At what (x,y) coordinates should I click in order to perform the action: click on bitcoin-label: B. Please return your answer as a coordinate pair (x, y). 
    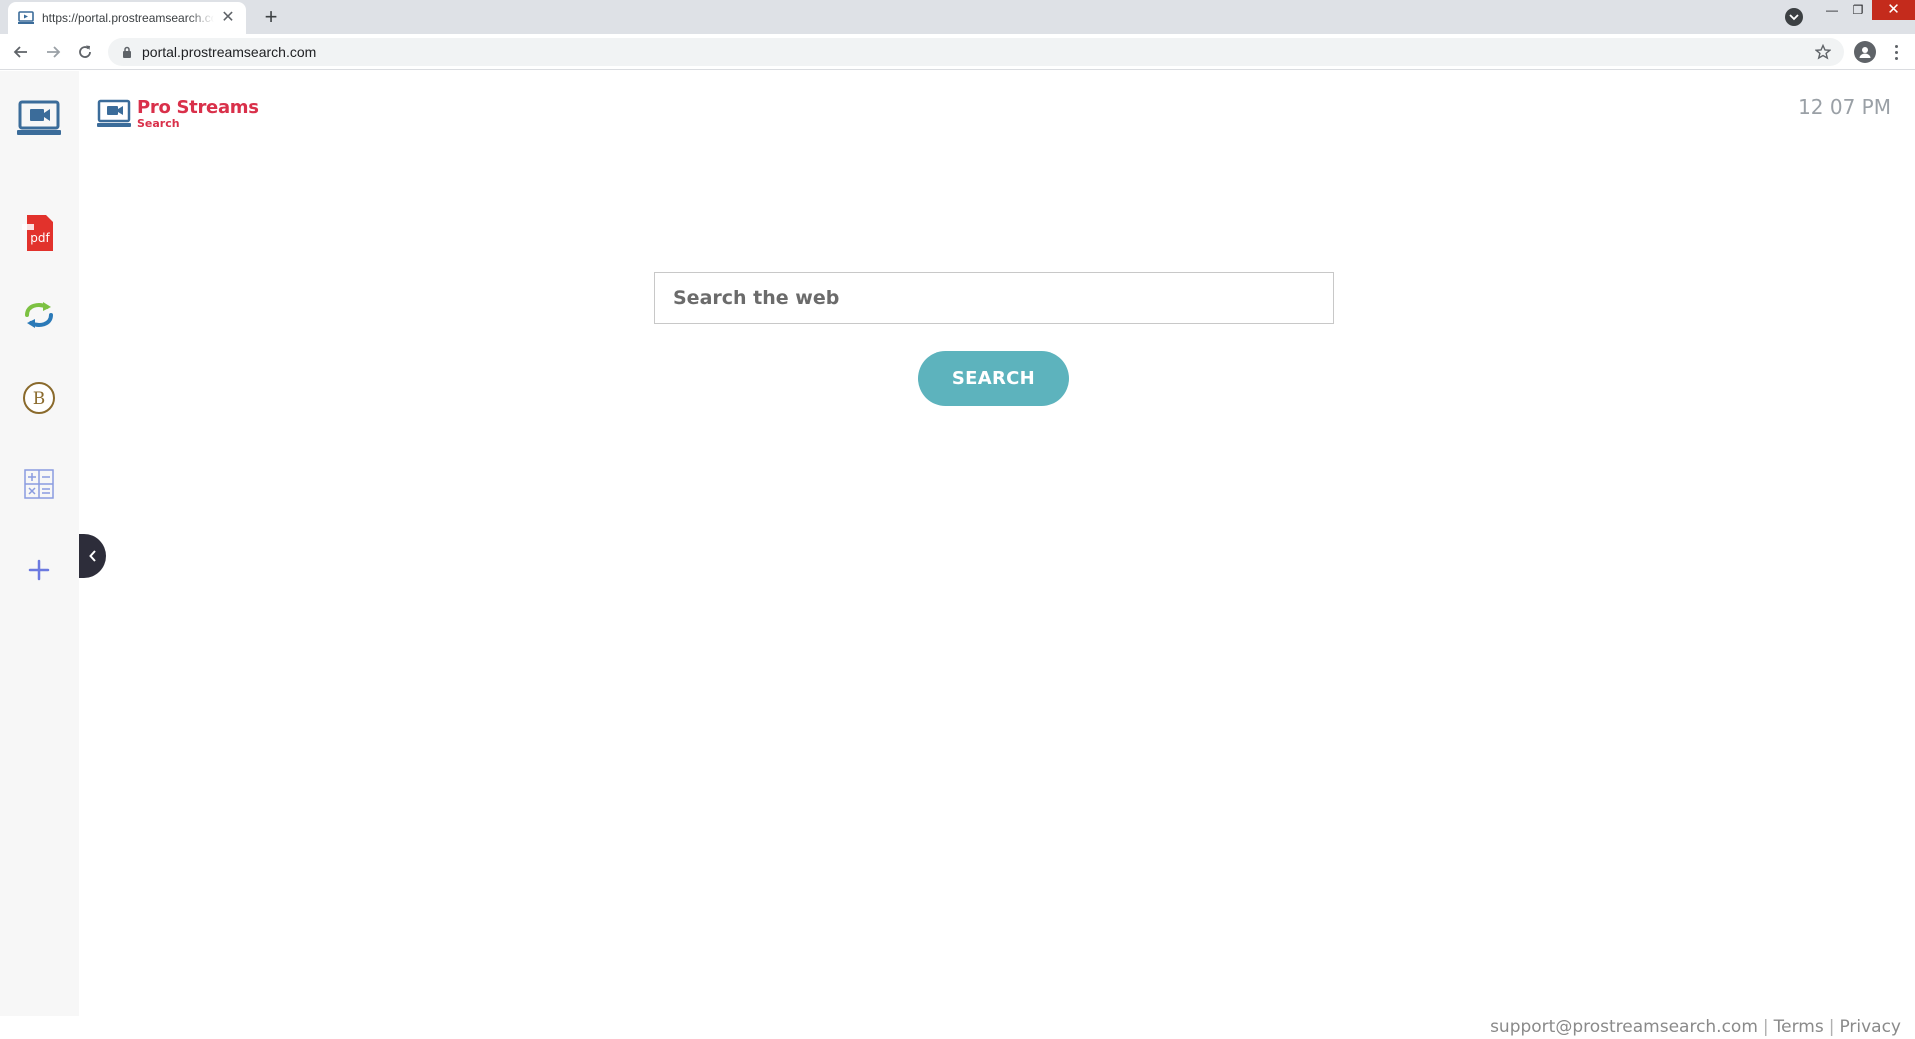
    Looking at the image, I should click on (39, 399).